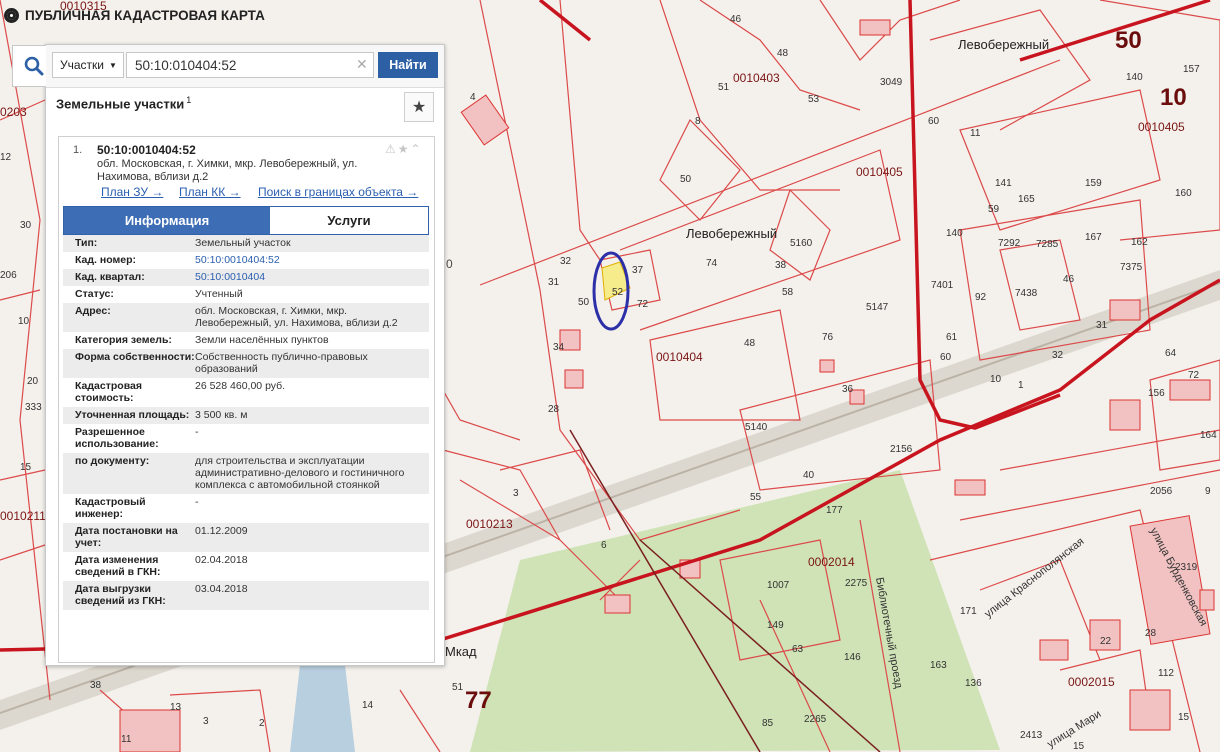  I want to click on svg-text: 76, so click(828, 337).